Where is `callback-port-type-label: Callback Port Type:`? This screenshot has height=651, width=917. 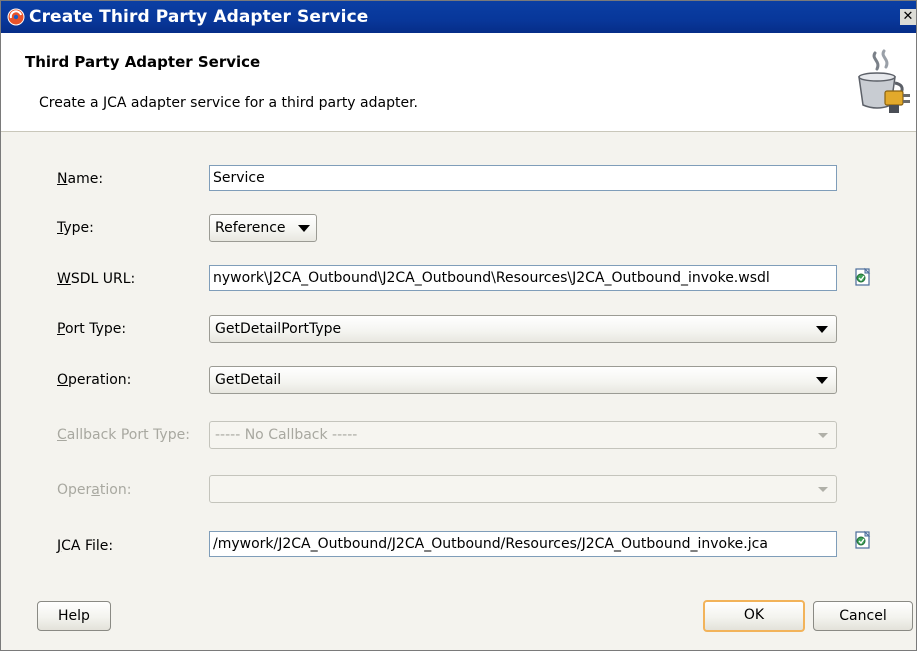 callback-port-type-label: Callback Port Type: is located at coordinates (123, 435).